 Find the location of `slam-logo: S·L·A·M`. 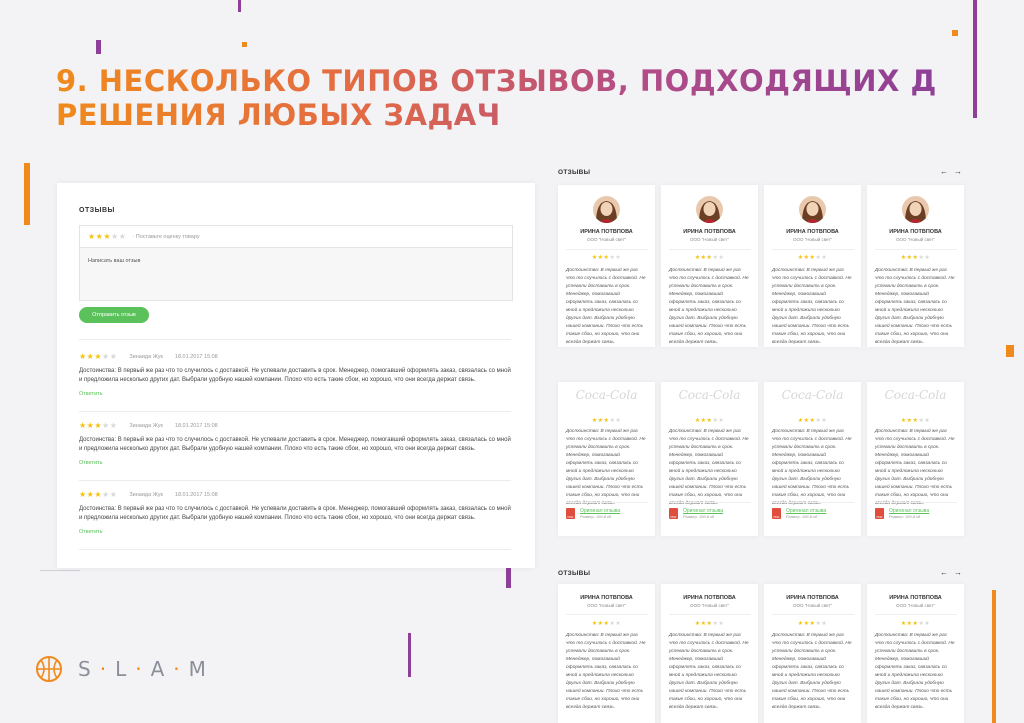

slam-logo: S·L·A·M is located at coordinates (124, 669).